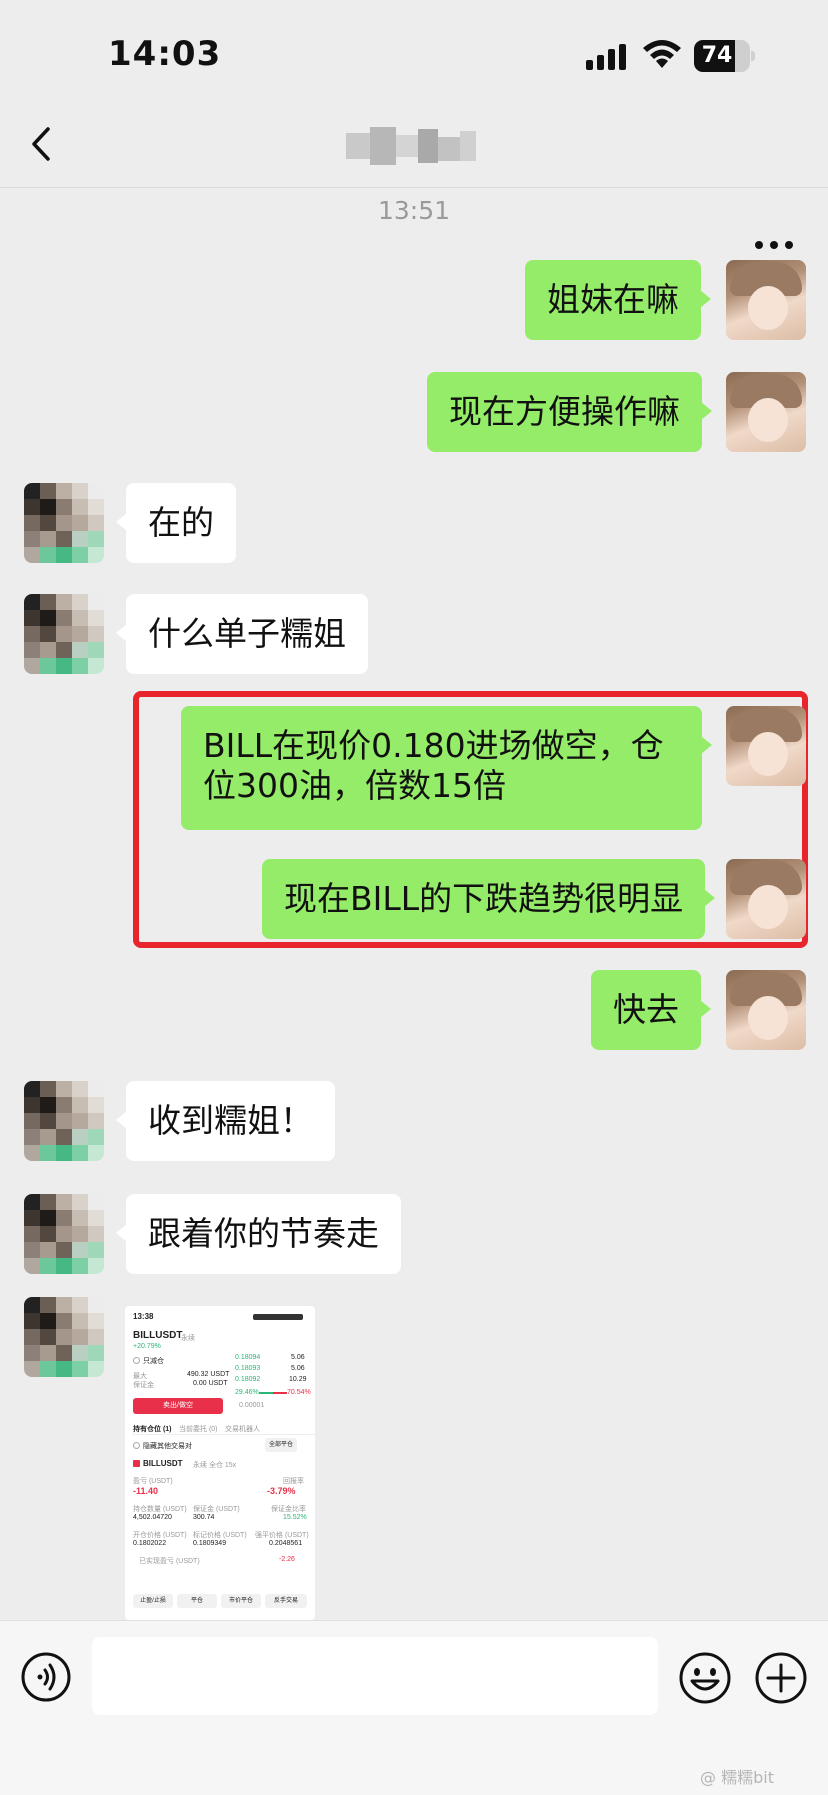 The image size is (828, 1795). I want to click on shot-hide-other: 隐藏其他交易对, so click(167, 1446).